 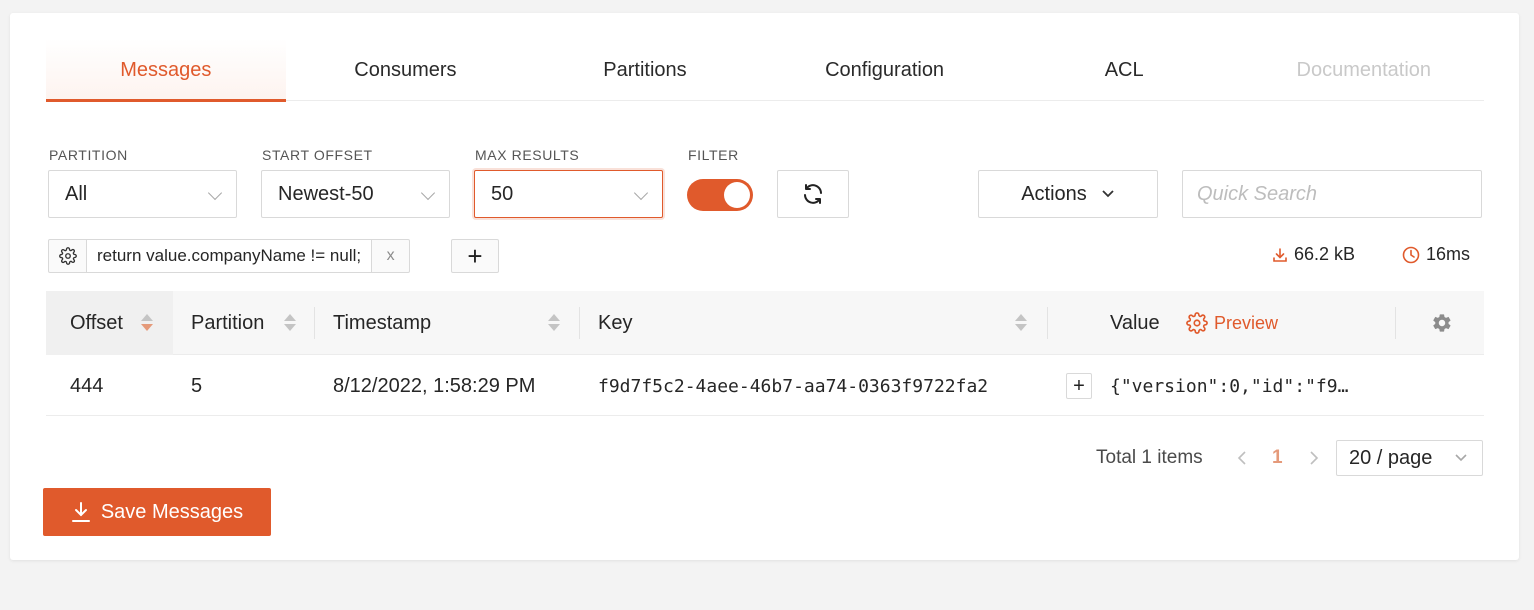 I want to click on actions-dropdown: Actions, so click(x=1068, y=194).